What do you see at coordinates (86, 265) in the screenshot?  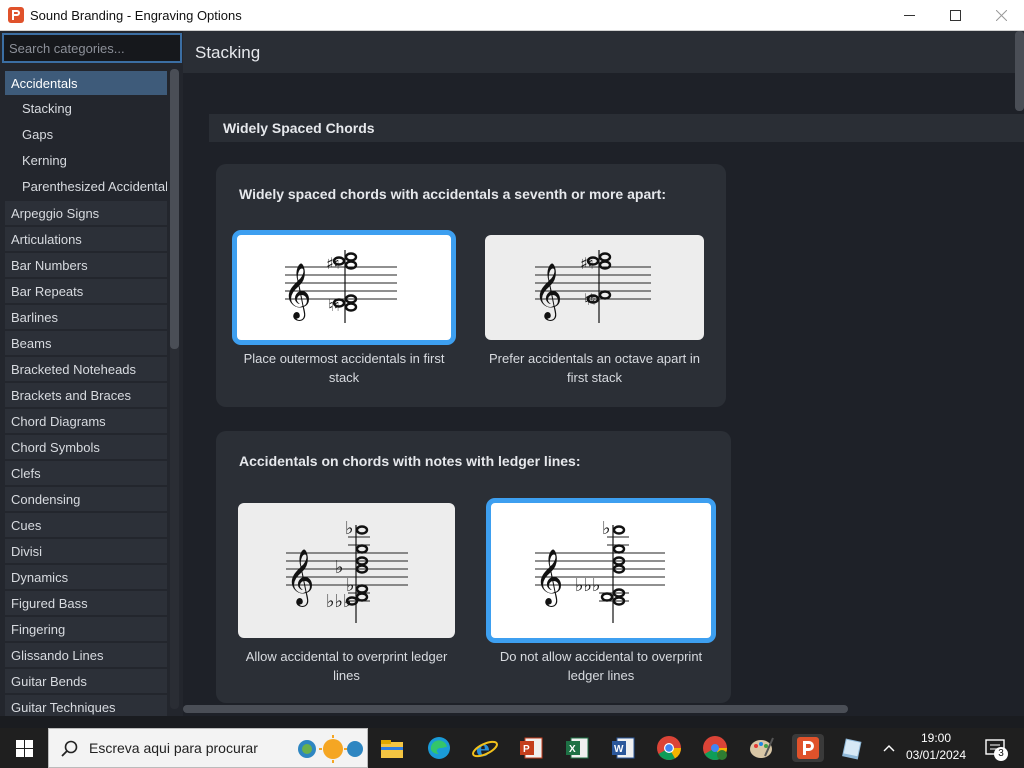 I see `category-item: Bar Numbers` at bounding box center [86, 265].